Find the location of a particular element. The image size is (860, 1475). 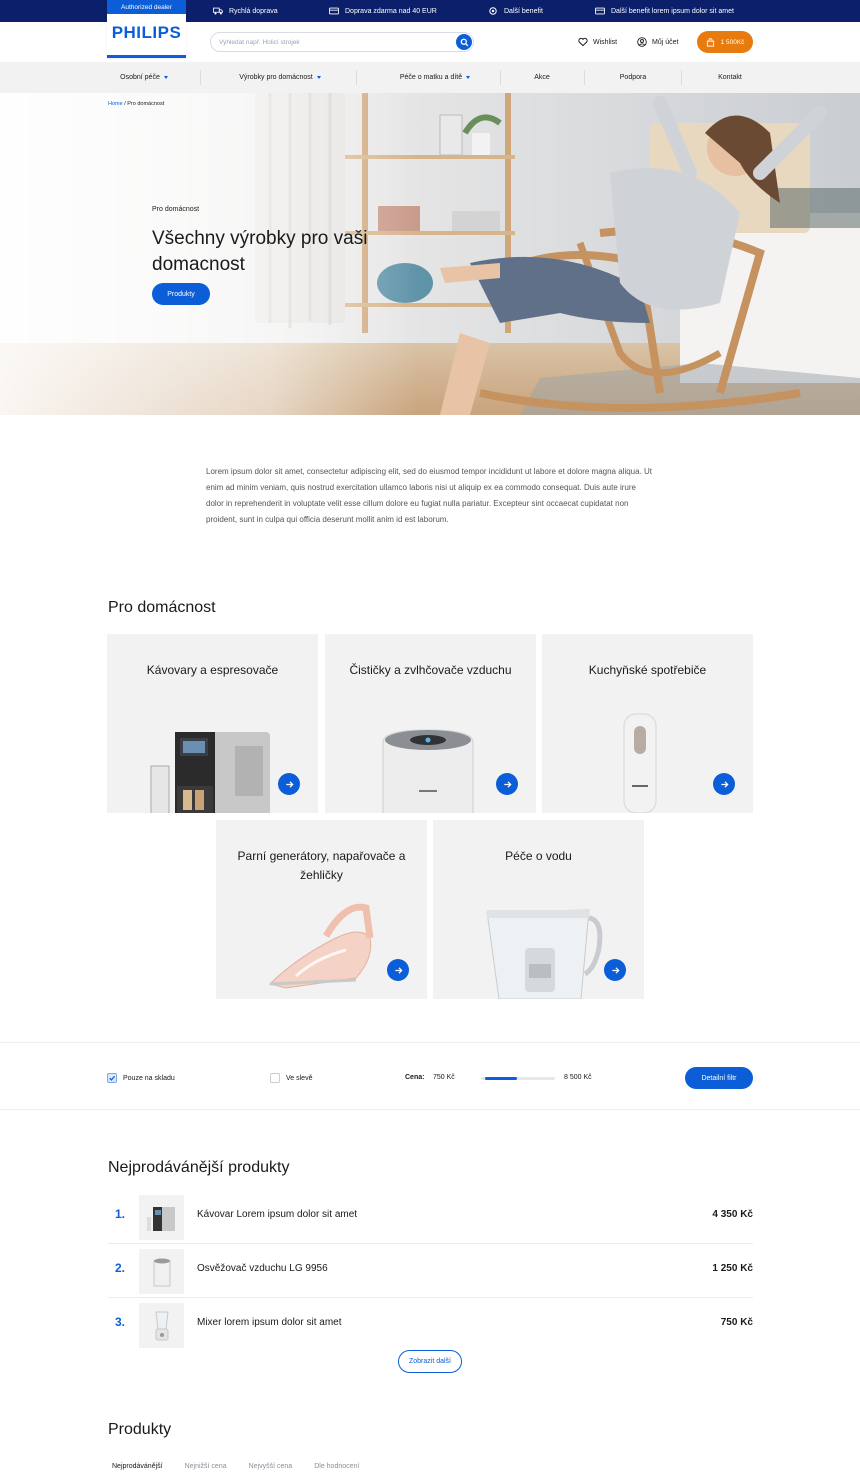

nav-item-vyrobky-pro-domacnost: Výrobky pro domácnost is located at coordinates (280, 77).